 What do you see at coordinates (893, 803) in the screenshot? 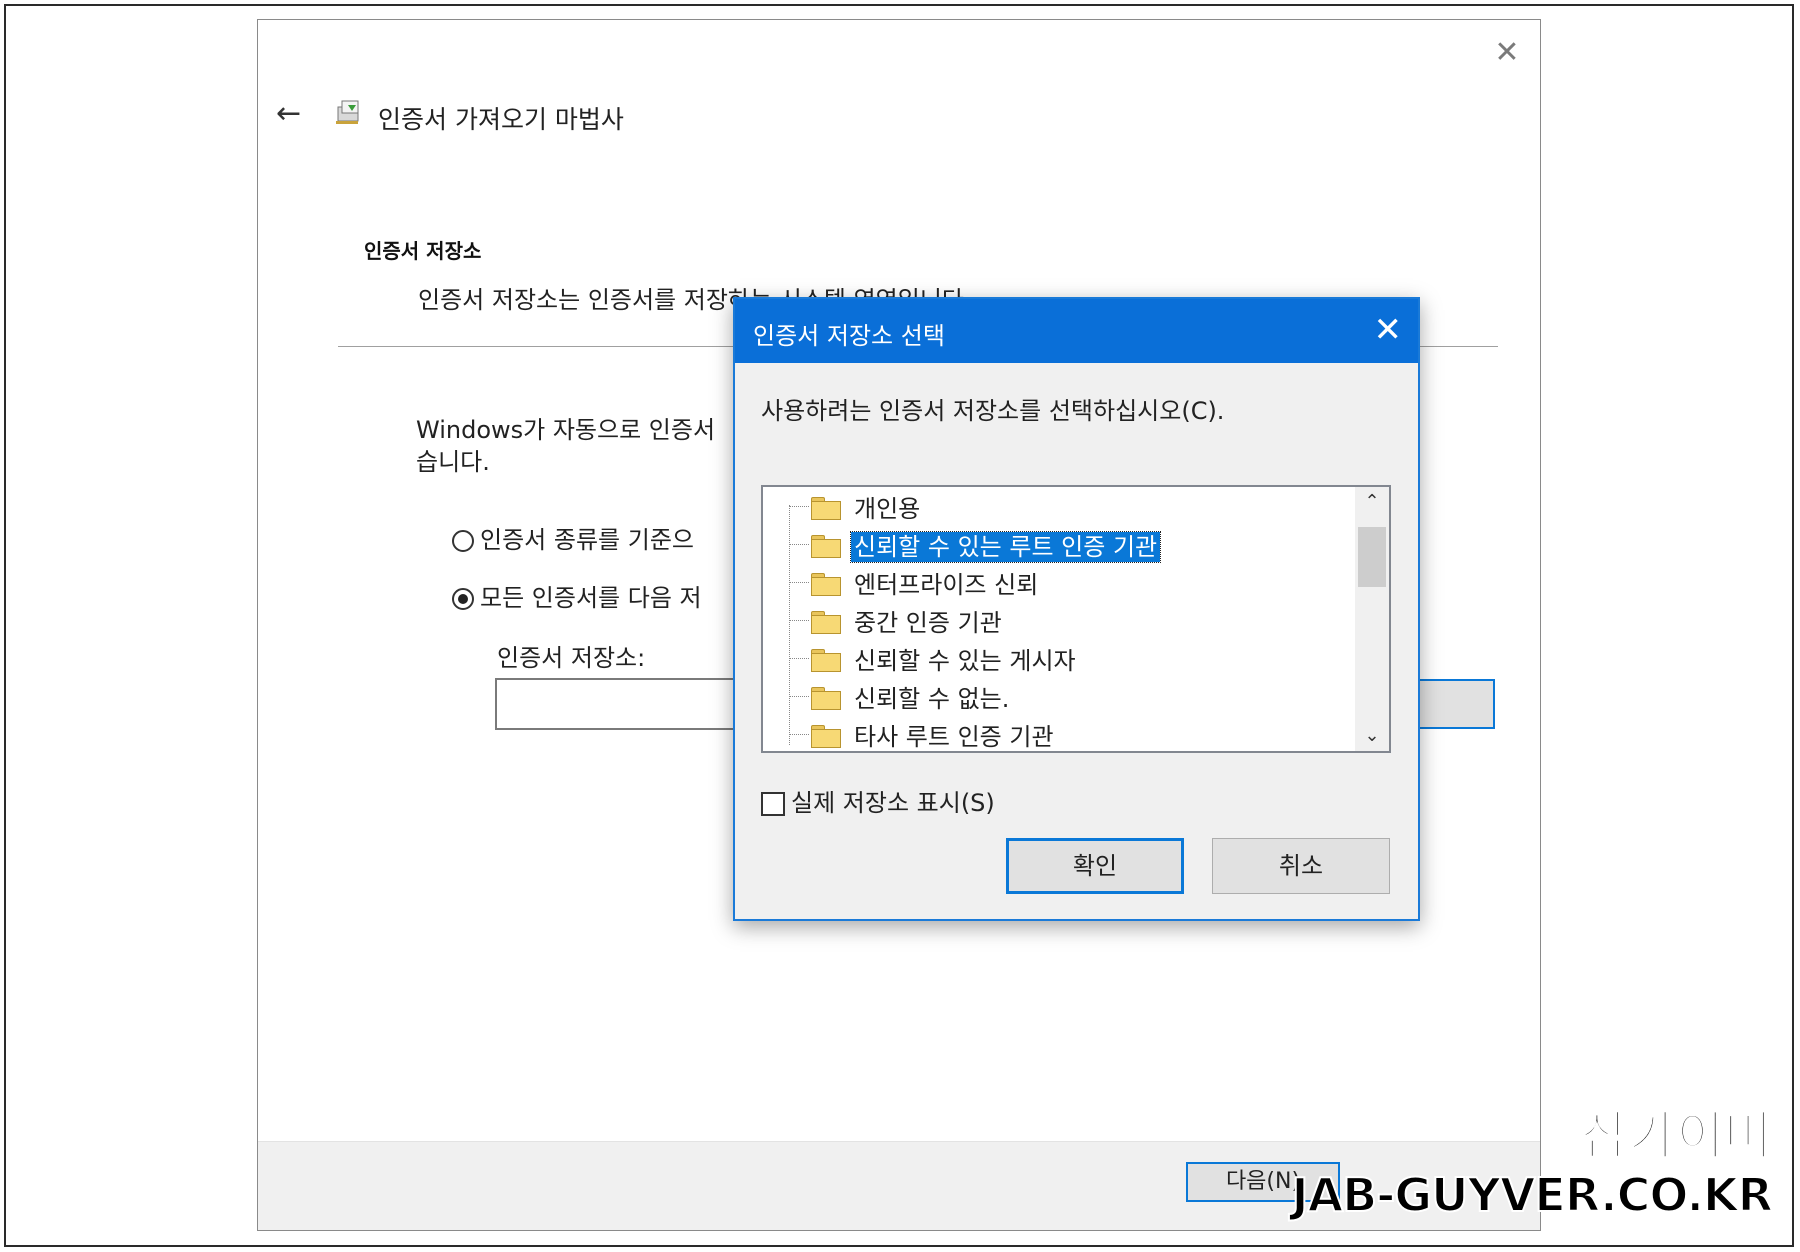
I see `show-physical-label: 실제 저장소 표시(S)` at bounding box center [893, 803].